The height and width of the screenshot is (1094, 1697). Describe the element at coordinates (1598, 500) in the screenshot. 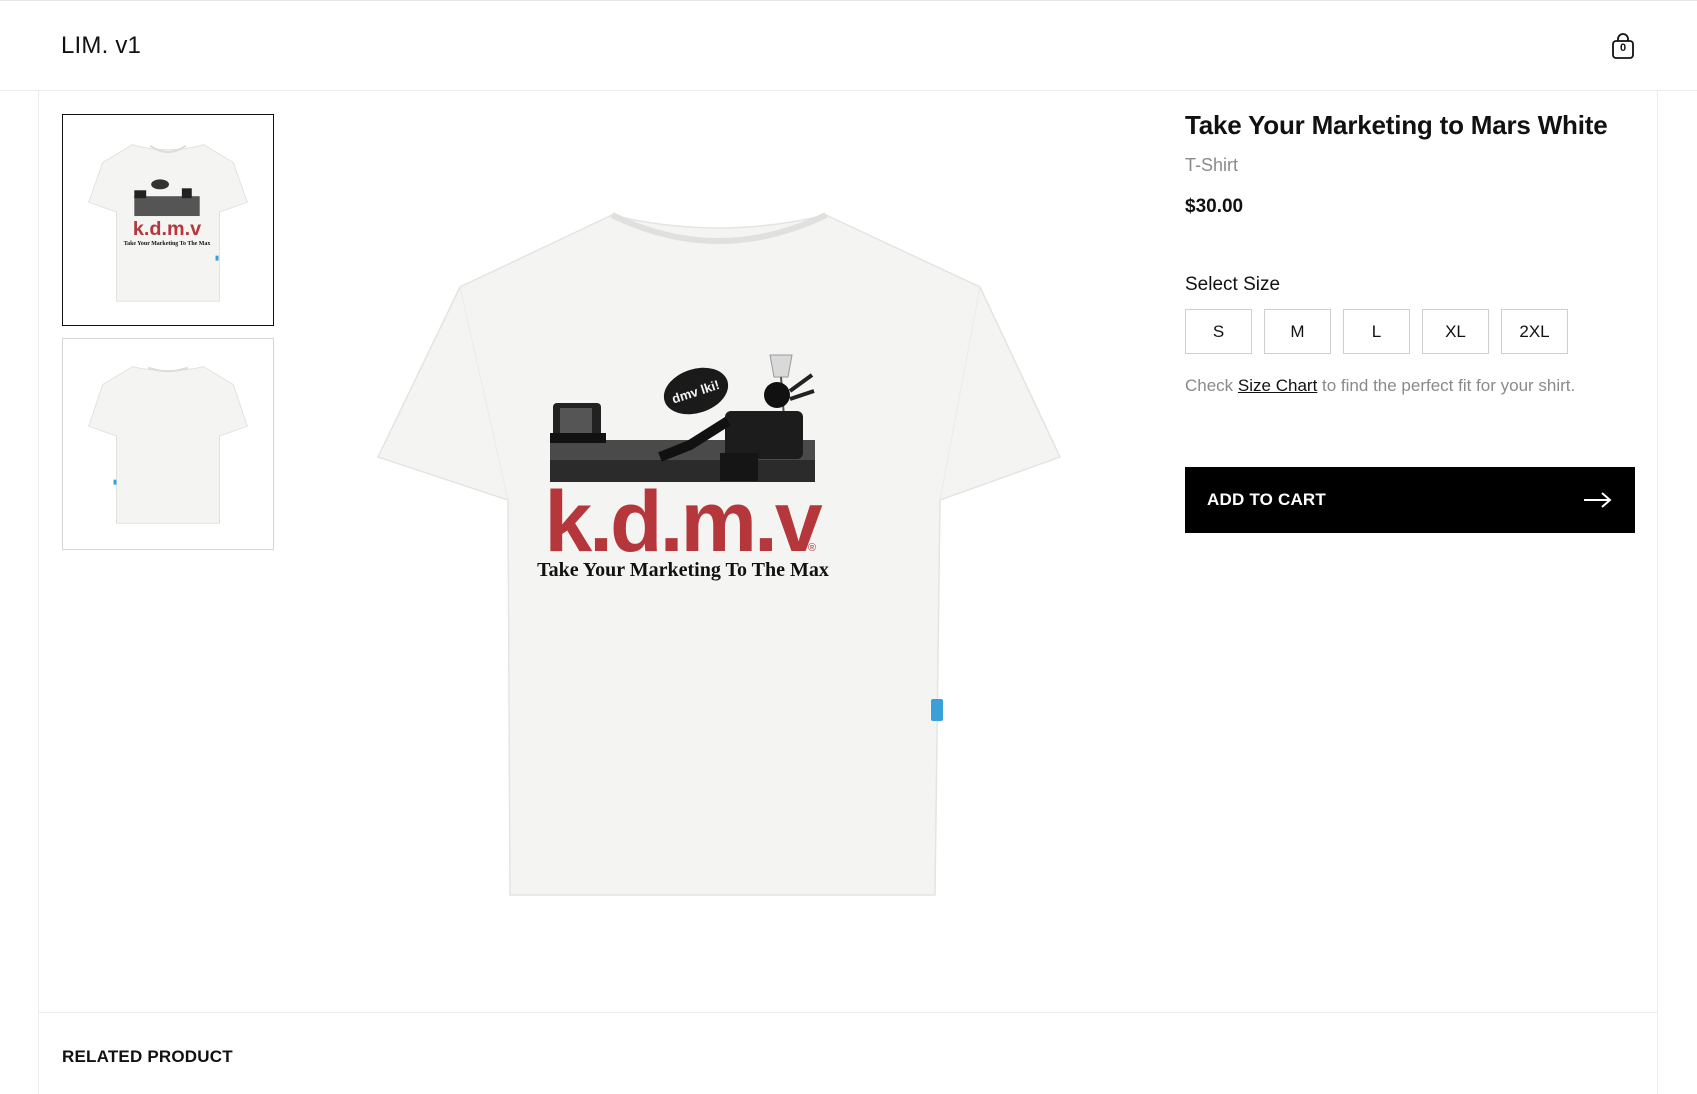

I see `arrow-right-icon` at that location.